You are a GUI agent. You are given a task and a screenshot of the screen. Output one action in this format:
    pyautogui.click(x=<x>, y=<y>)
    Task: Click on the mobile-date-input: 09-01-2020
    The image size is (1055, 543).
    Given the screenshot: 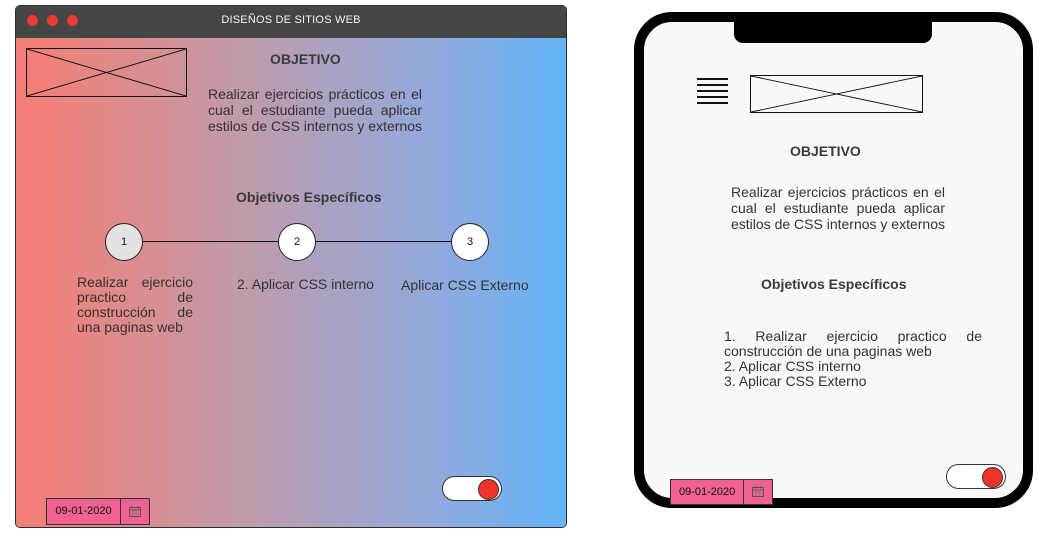 What is the action you would take?
    pyautogui.click(x=708, y=492)
    